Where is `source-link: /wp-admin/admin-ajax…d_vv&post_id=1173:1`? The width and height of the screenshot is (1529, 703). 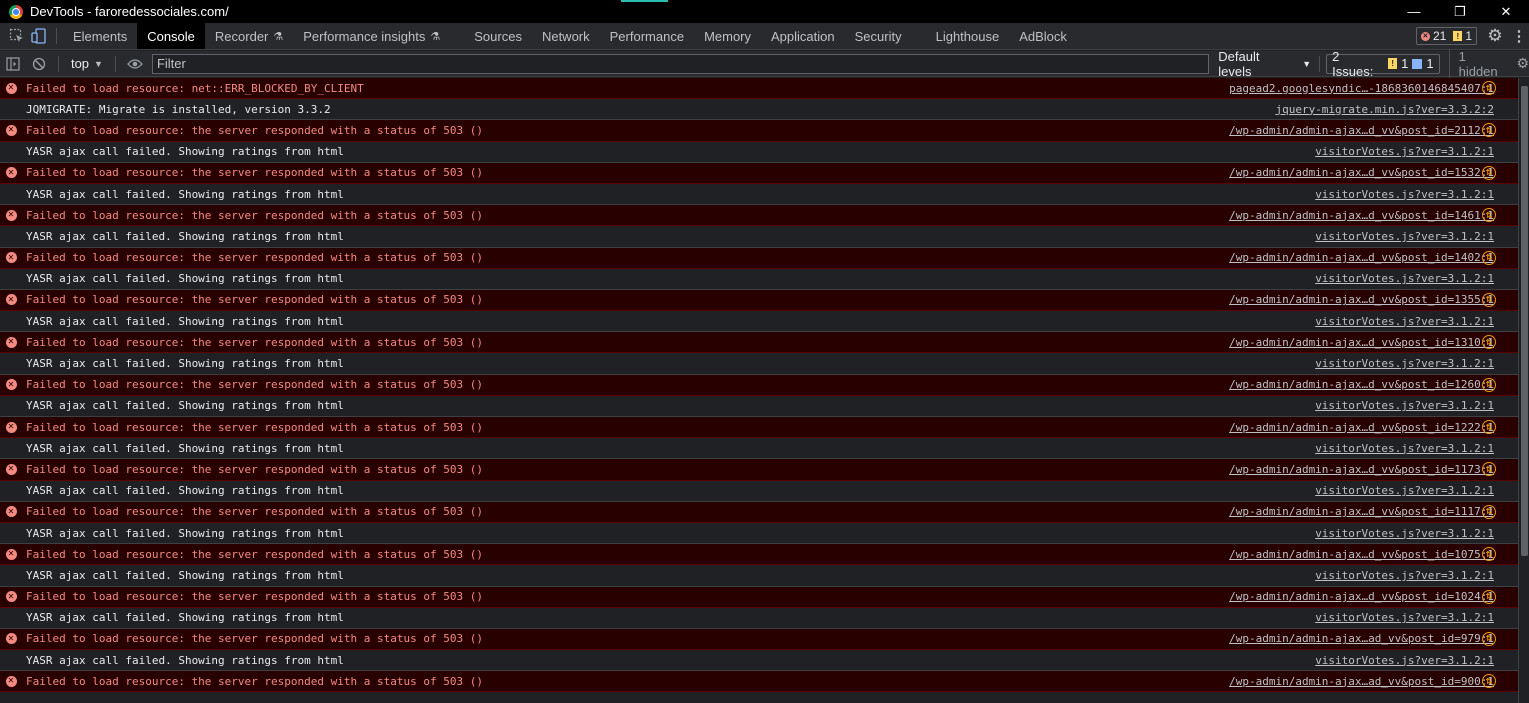 source-link: /wp-admin/admin-ajax…d_vv&post_id=1173:1 is located at coordinates (1373, 469).